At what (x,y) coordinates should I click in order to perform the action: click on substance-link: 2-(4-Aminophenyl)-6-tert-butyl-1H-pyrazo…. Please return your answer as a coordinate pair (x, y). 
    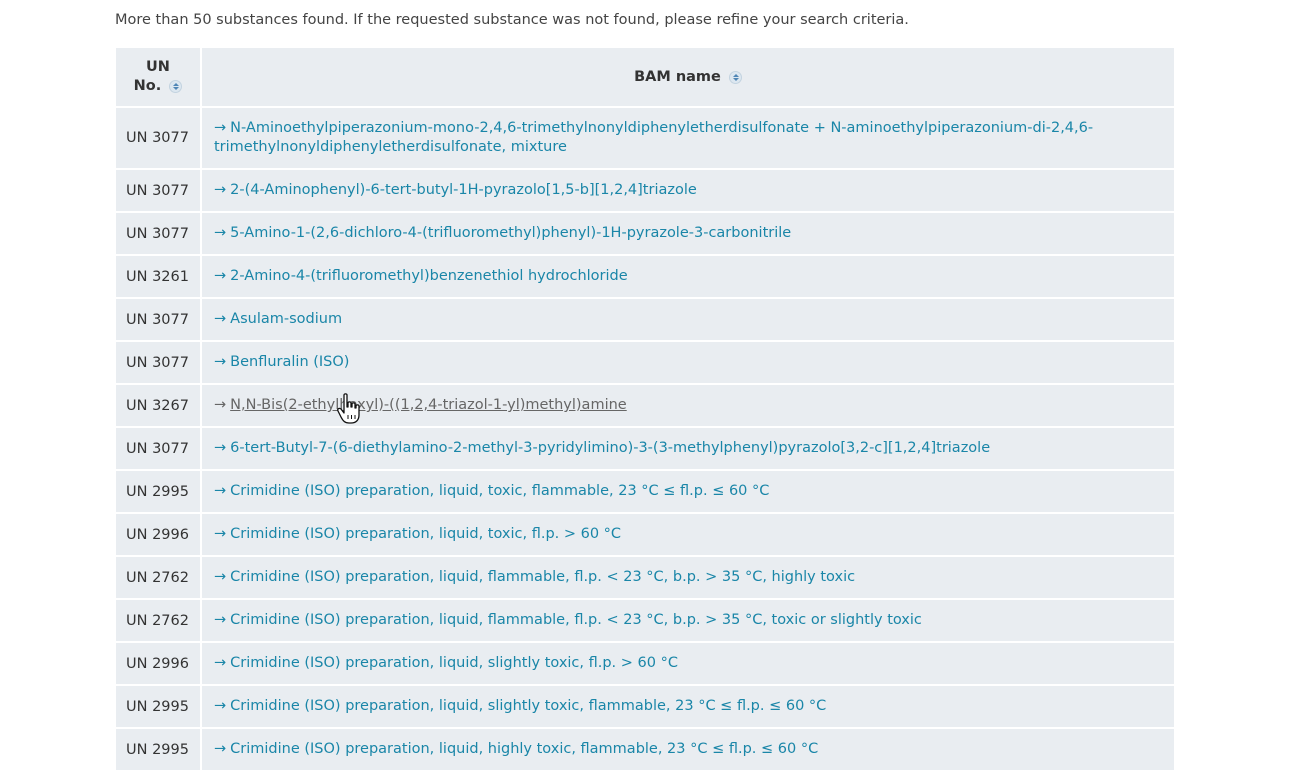
    Looking at the image, I should click on (463, 190).